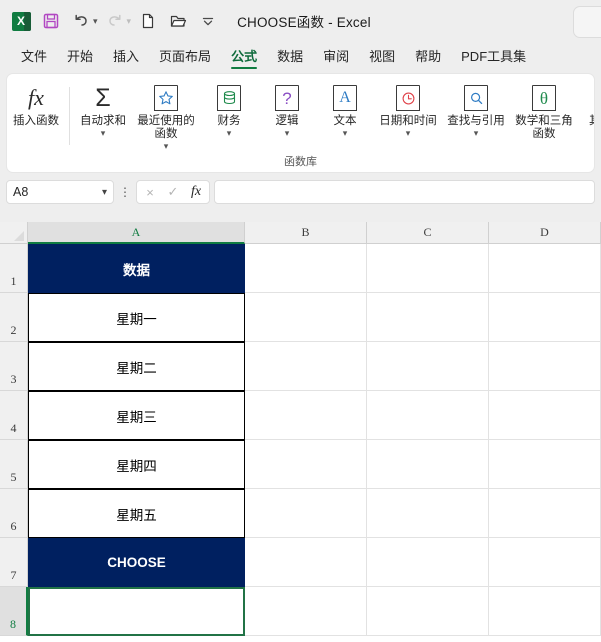 This screenshot has width=601, height=642. What do you see at coordinates (136, 464) in the screenshot?
I see `cell-a5: 星期四` at bounding box center [136, 464].